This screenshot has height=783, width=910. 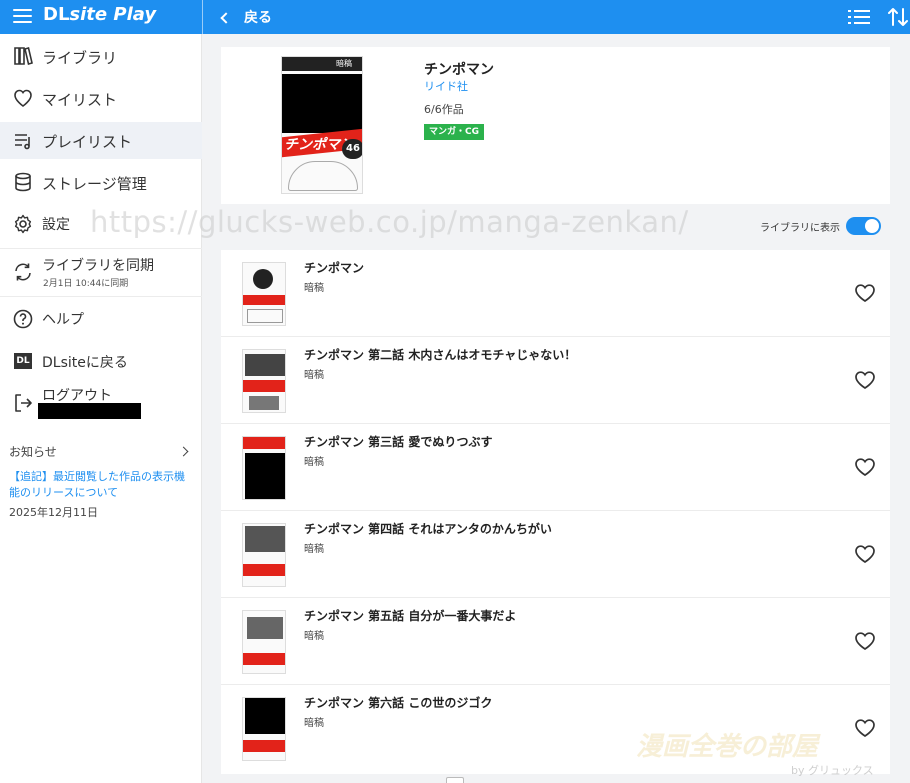 I want to click on list-item: チンポマン 第二話 木内さんはオモチャじゃない！ 暗稿, so click(x=555, y=380).